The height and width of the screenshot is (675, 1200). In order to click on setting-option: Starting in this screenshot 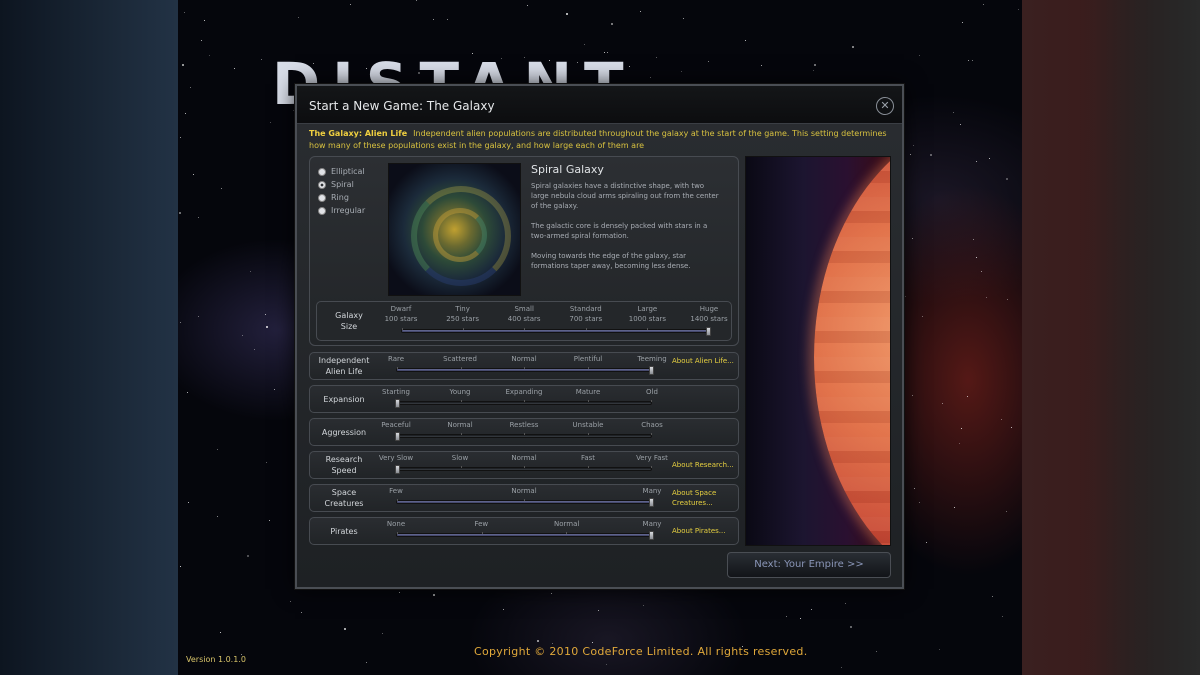, I will do `click(396, 392)`.